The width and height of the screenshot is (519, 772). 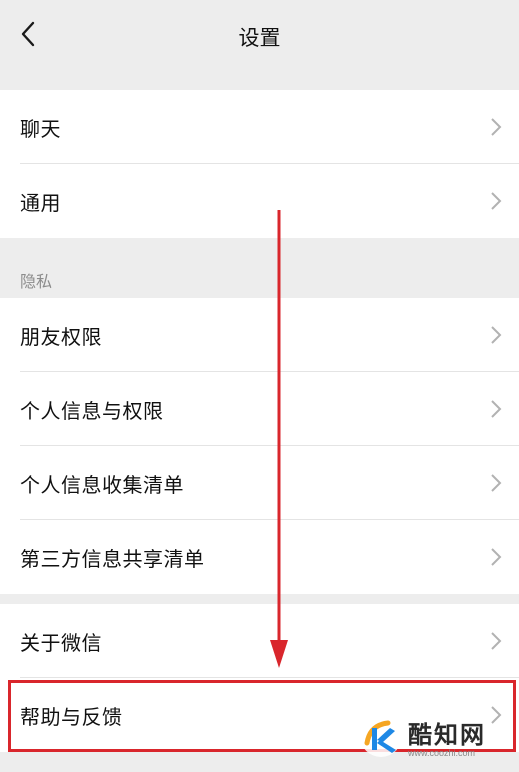 What do you see at coordinates (259, 483) in the screenshot?
I see `settings-item-info-collection-list: 个人信息收集清单` at bounding box center [259, 483].